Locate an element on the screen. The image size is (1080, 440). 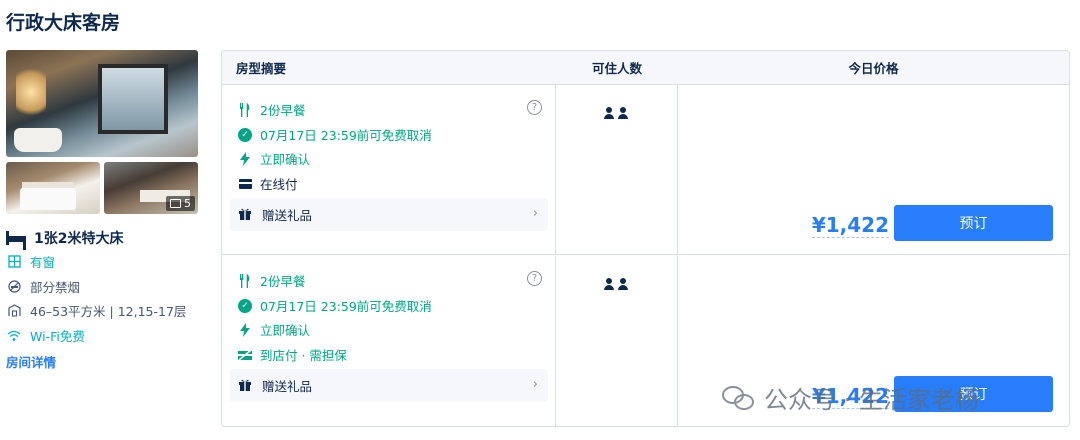
bed-type: 1张2米特大床 is located at coordinates (64, 238).